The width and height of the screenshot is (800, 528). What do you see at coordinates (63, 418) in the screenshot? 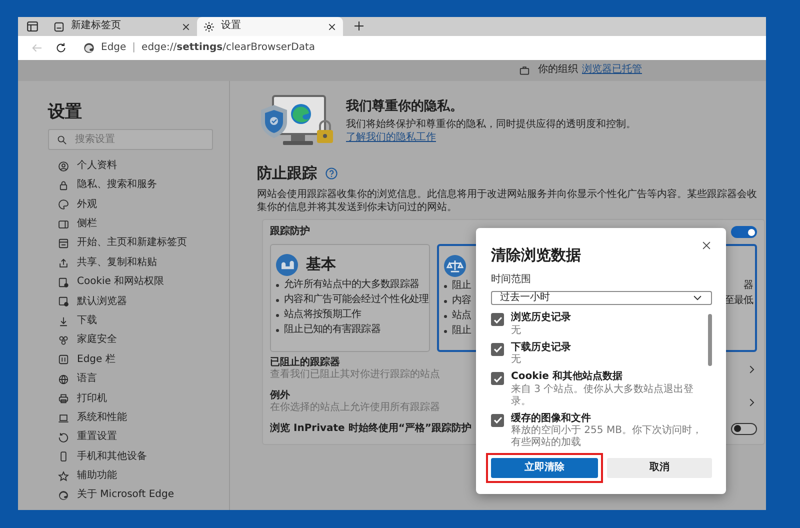
I see `laptop-icon` at bounding box center [63, 418].